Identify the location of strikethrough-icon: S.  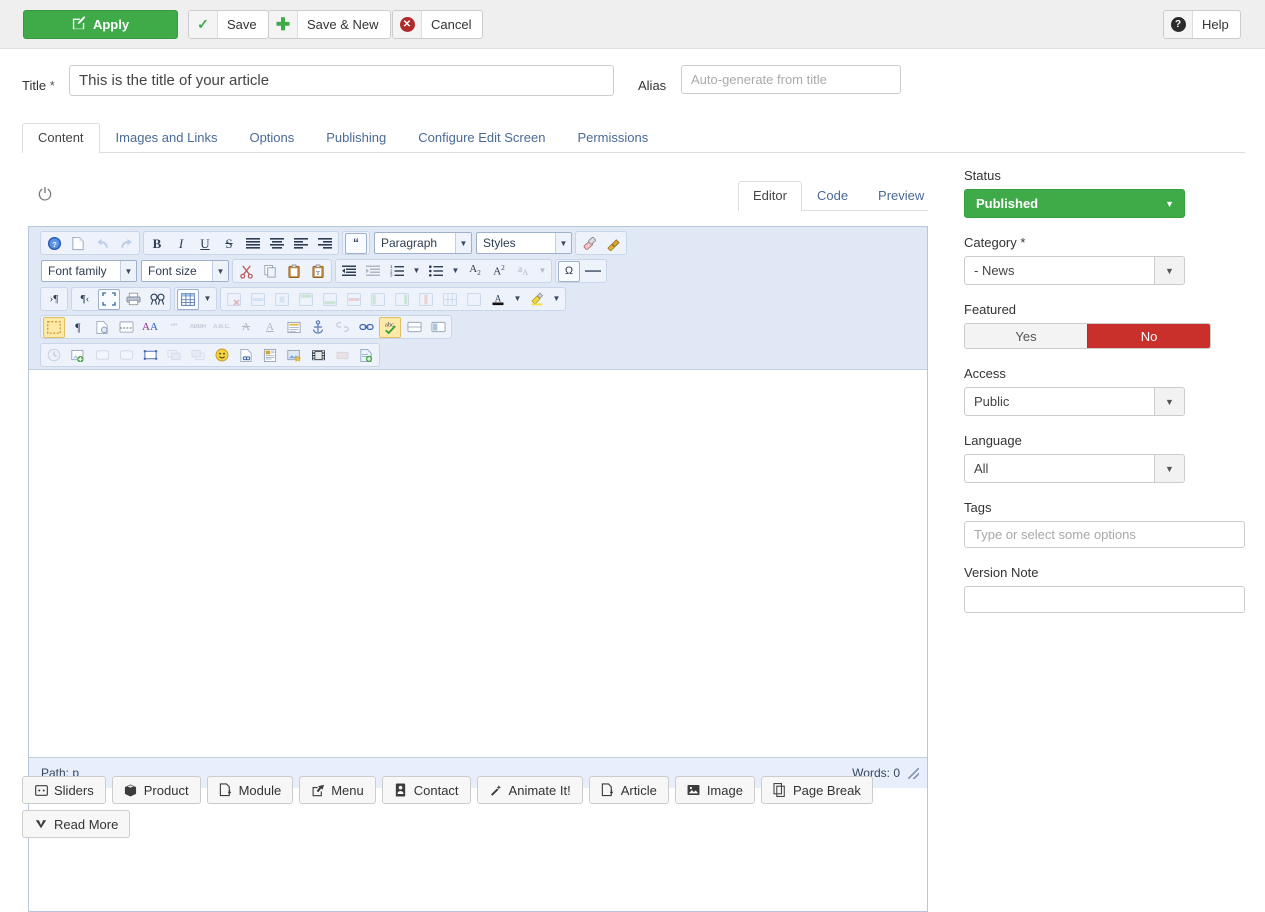
(229, 243).